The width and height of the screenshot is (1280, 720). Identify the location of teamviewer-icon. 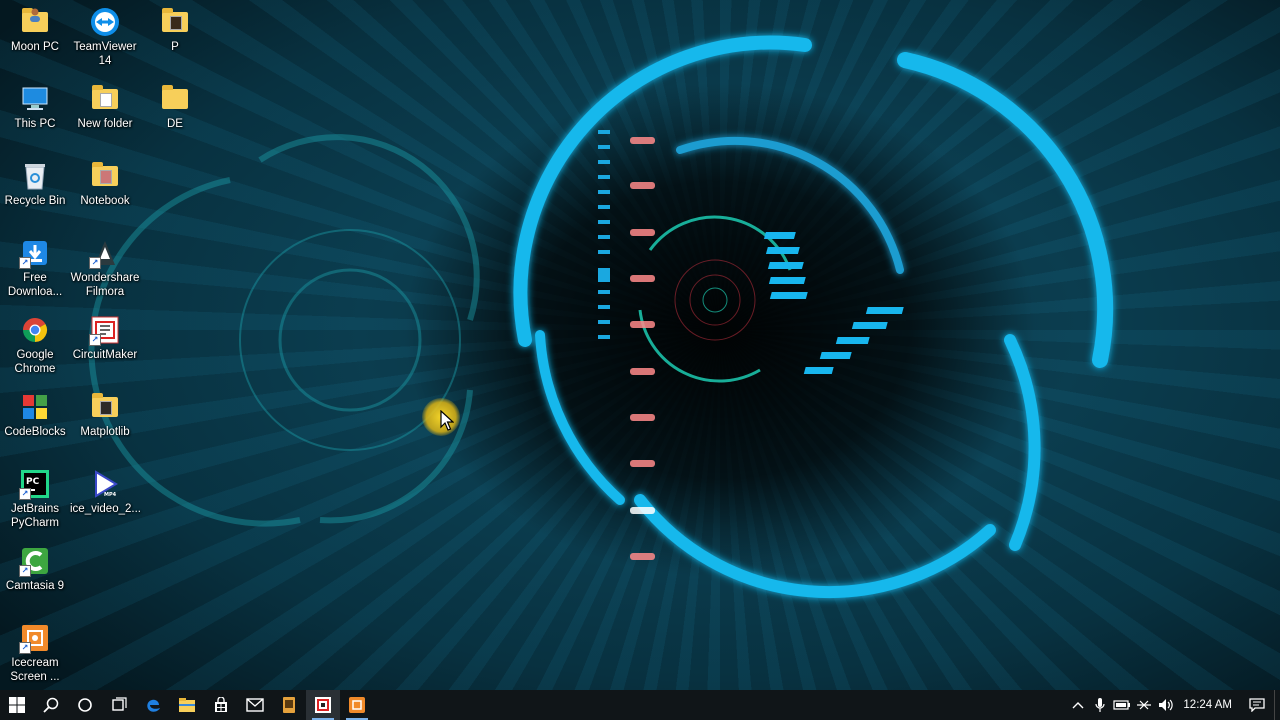
(105, 22).